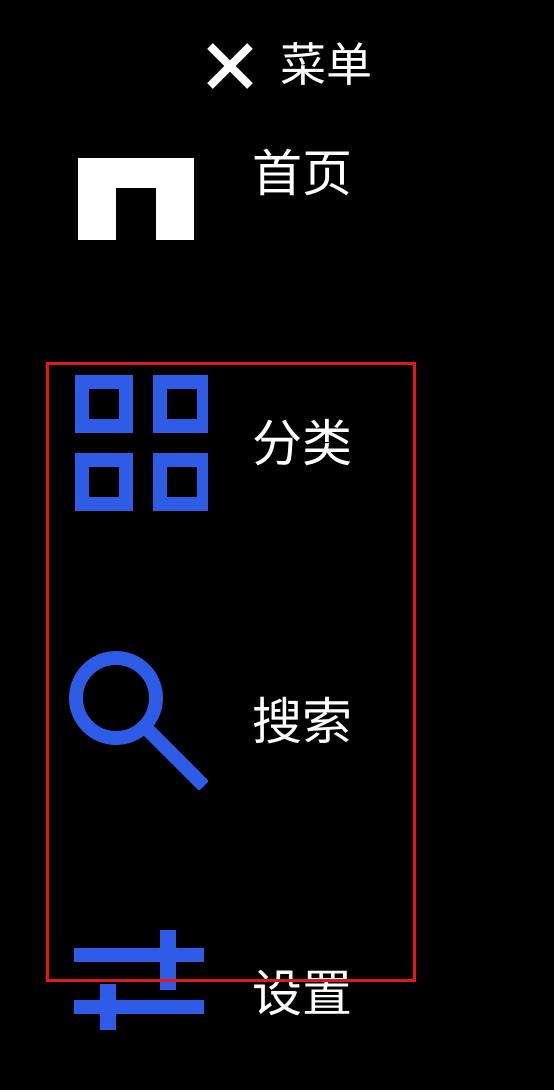 This screenshot has height=1090, width=554. What do you see at coordinates (230, 220) in the screenshot?
I see `menu-item-home: 首页` at bounding box center [230, 220].